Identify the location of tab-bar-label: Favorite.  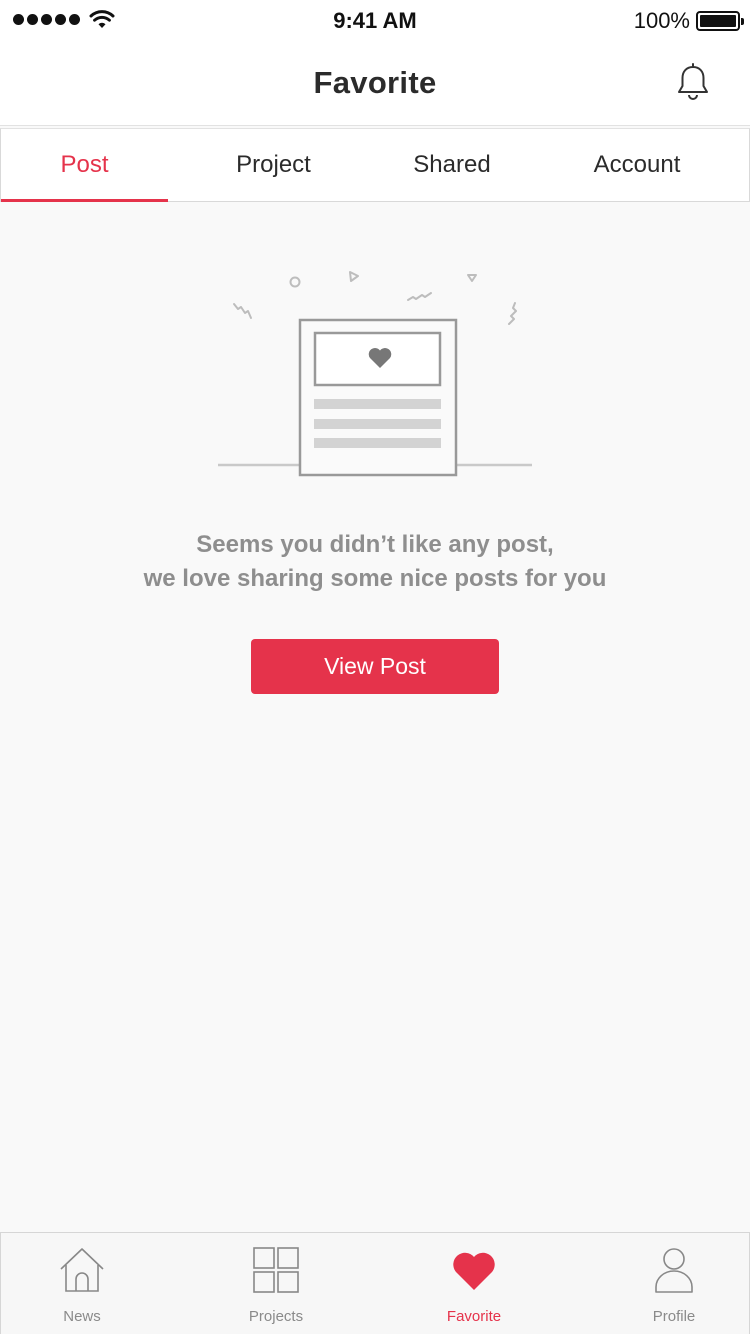
(474, 1316).